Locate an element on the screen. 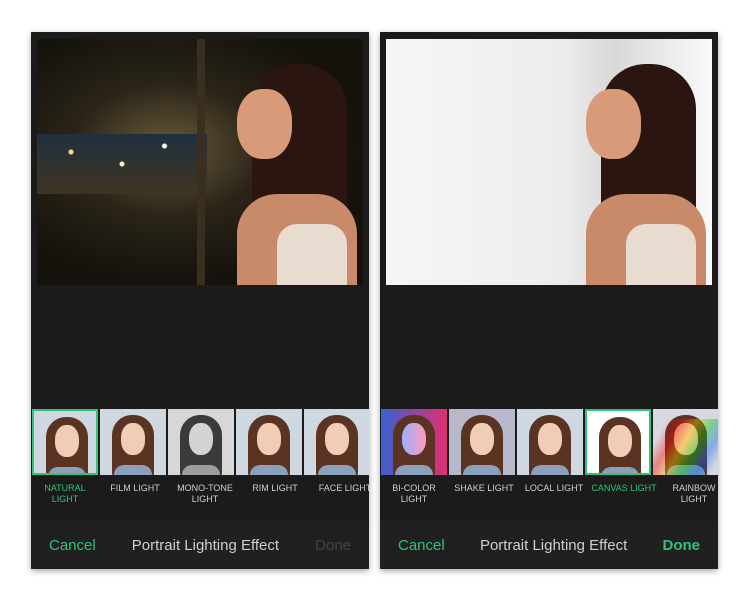  city-lights-background is located at coordinates (122, 164).